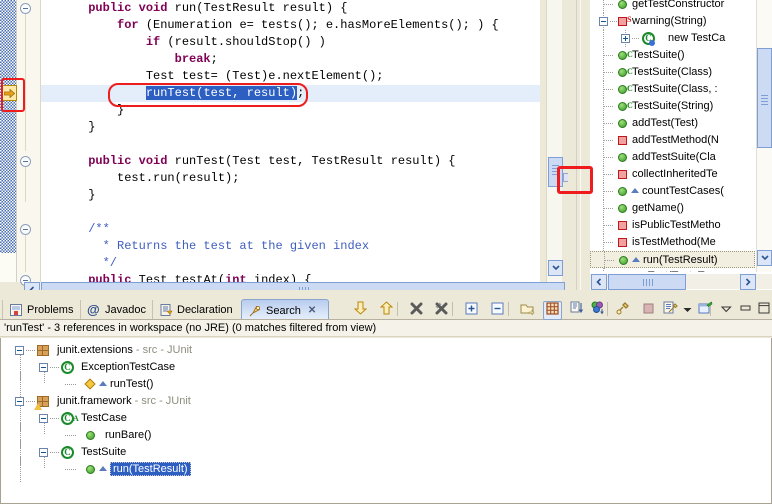 This screenshot has width=772, height=504. I want to click on editor-annotation-ruler, so click(8, 141).